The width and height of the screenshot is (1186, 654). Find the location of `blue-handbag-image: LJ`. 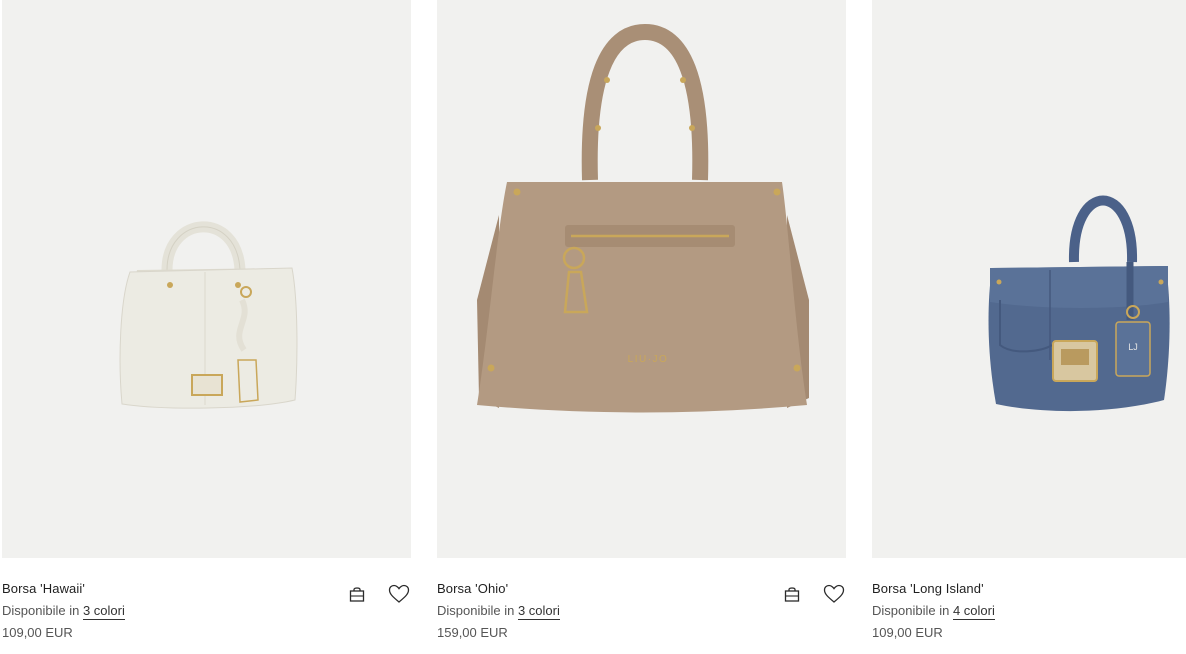

blue-handbag-image: LJ is located at coordinates (1079, 303).